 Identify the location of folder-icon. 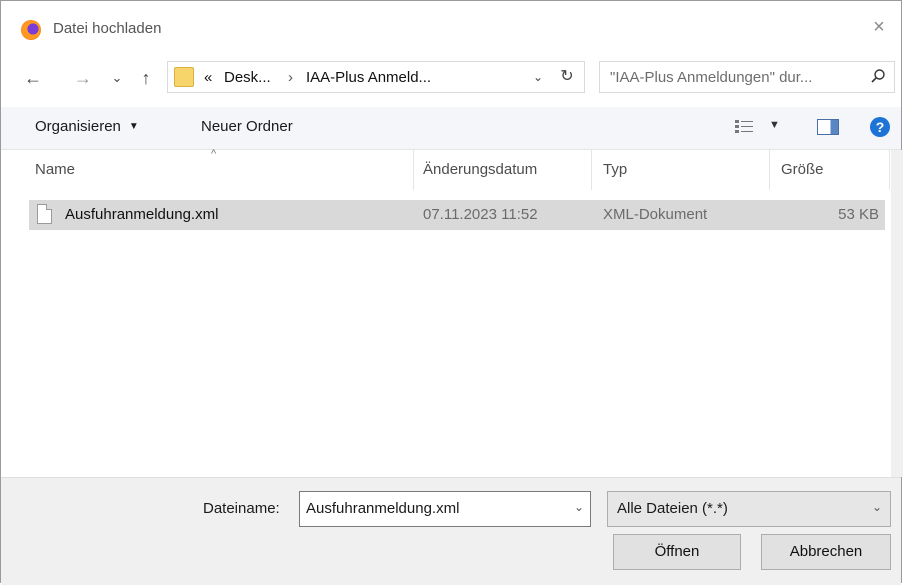
(184, 77).